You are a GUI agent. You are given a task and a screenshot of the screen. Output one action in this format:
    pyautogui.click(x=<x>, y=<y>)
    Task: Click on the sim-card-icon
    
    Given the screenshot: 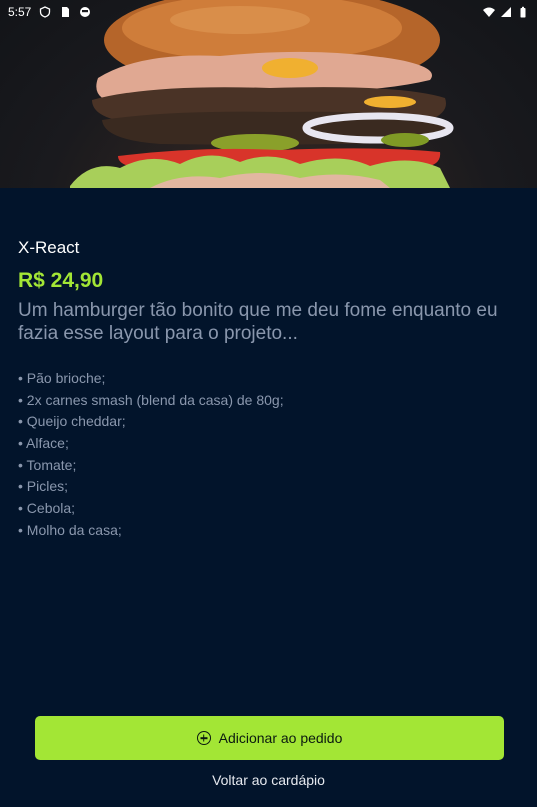 What is the action you would take?
    pyautogui.click(x=66, y=12)
    